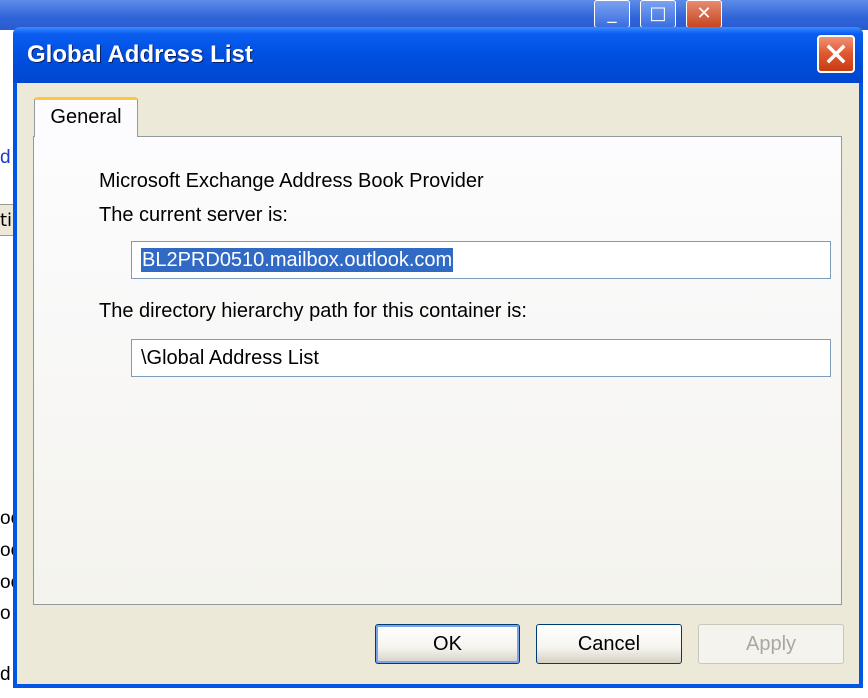  What do you see at coordinates (5, 674) in the screenshot?
I see `background-text-fragment: d` at bounding box center [5, 674].